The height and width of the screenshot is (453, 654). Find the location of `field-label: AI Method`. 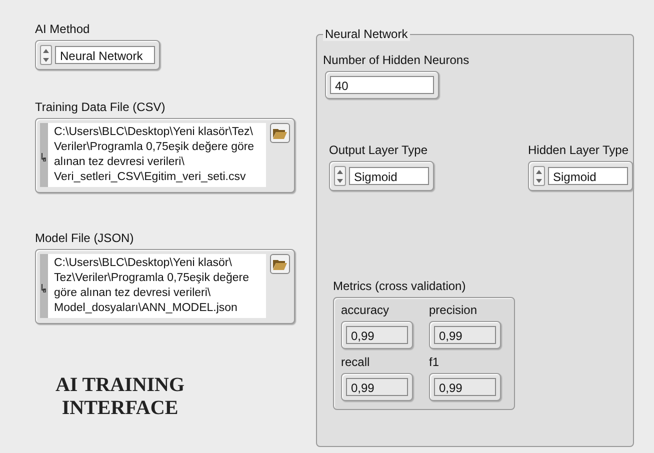

field-label: AI Method is located at coordinates (63, 29).